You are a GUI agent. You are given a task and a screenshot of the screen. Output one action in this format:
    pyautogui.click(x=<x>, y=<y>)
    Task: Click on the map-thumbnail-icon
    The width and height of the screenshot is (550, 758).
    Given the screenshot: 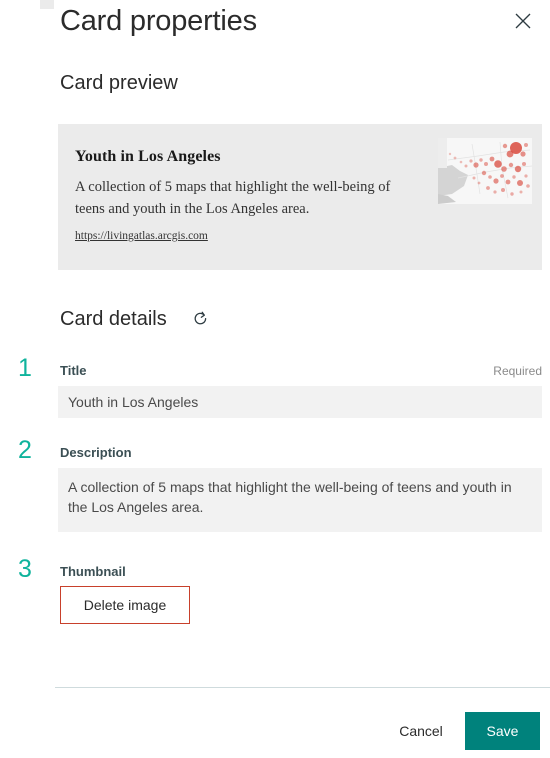 What is the action you would take?
    pyautogui.click(x=485, y=171)
    